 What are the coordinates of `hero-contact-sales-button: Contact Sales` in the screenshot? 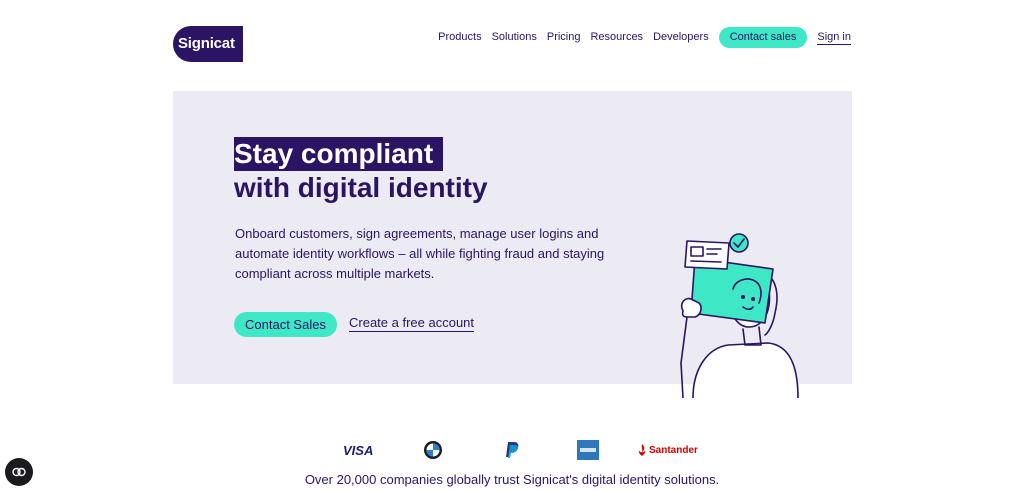 It's located at (285, 324).